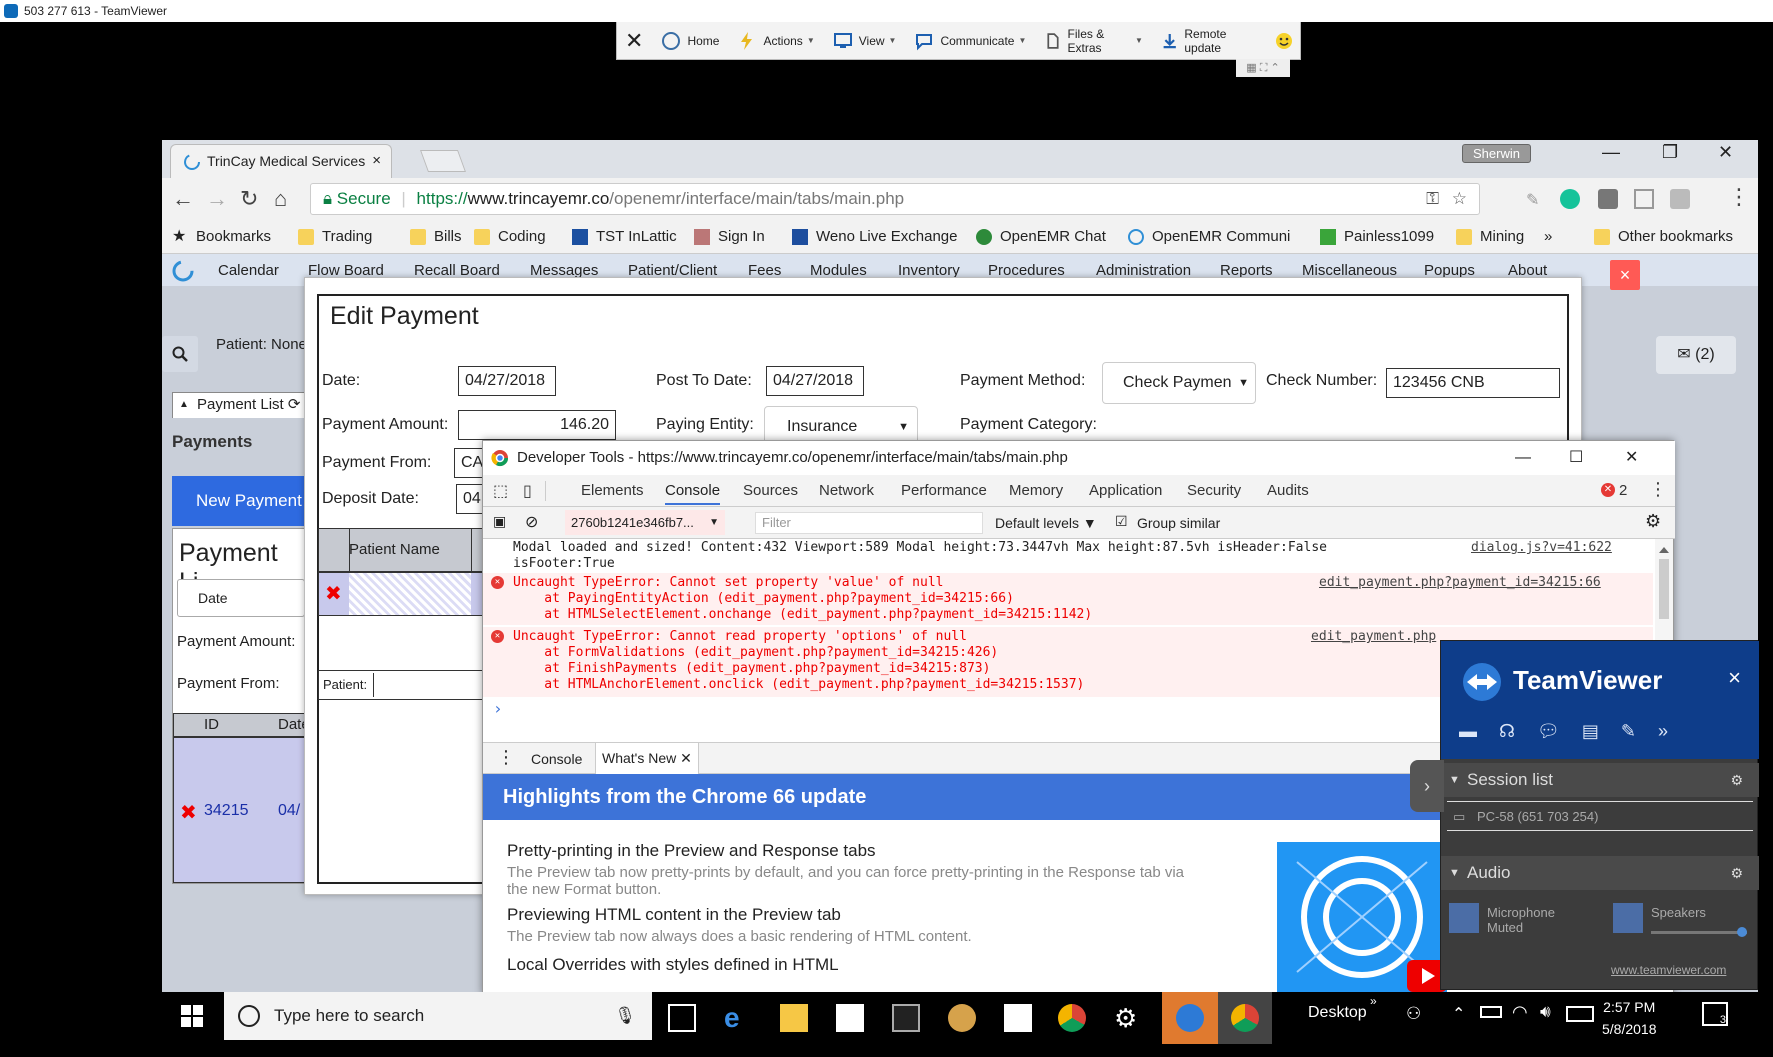  I want to click on bookmark-item: ★ Bookmarks, so click(221, 237).